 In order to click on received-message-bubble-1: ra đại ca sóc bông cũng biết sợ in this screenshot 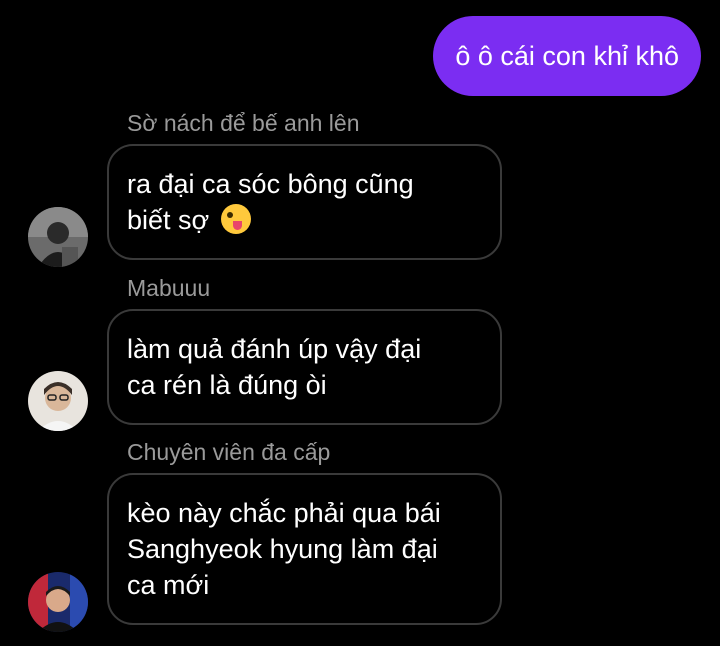, I will do `click(304, 202)`.